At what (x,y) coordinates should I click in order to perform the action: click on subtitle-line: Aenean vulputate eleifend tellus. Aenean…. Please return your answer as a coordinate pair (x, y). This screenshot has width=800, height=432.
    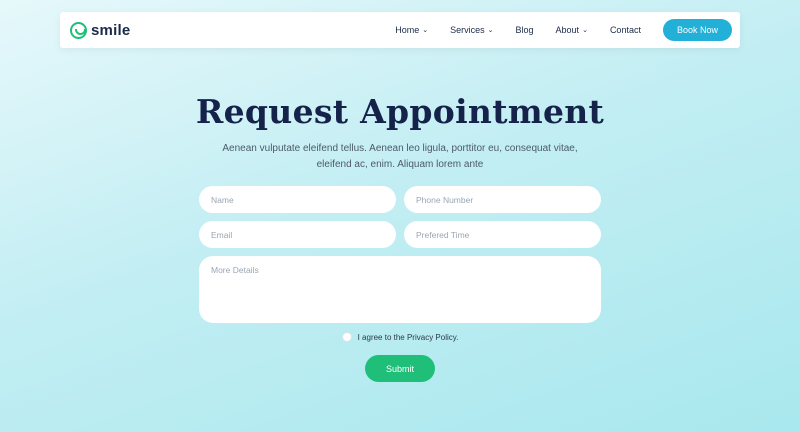
    Looking at the image, I should click on (400, 148).